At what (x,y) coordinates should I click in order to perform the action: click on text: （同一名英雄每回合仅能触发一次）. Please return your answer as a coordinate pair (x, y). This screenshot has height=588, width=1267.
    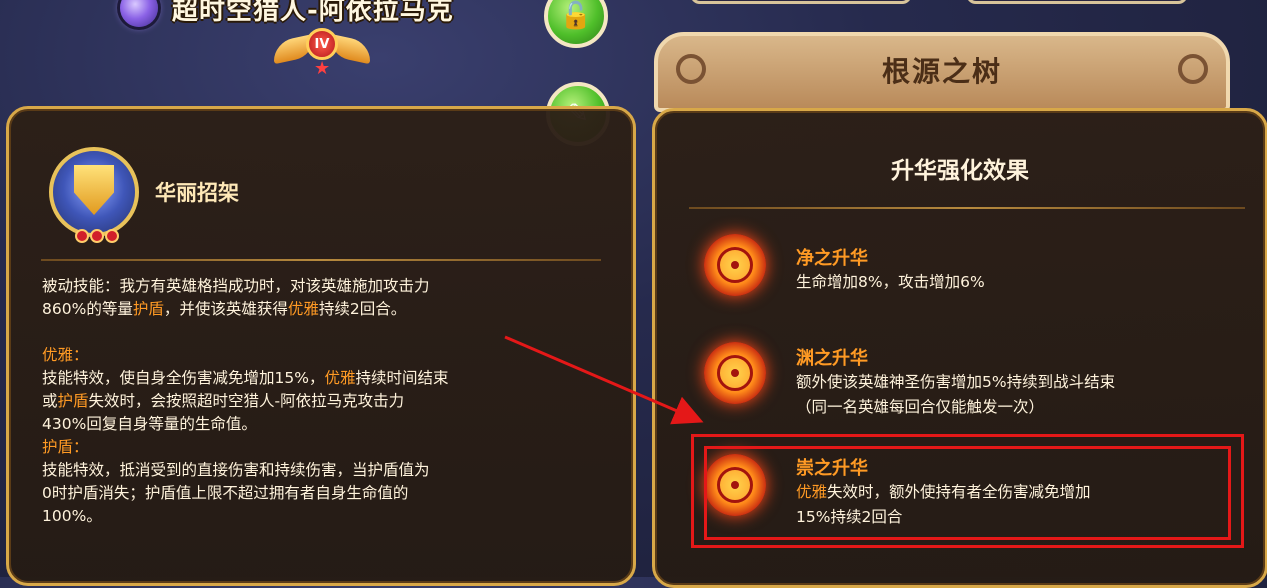
    Looking at the image, I should click on (920, 407).